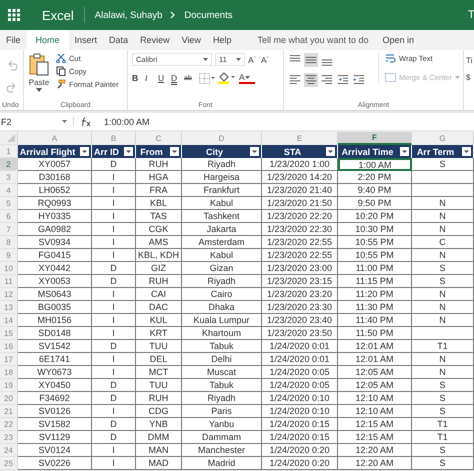 Image resolution: width=474 pixels, height=471 pixels. What do you see at coordinates (311, 60) in the screenshot?
I see `align-middle-button` at bounding box center [311, 60].